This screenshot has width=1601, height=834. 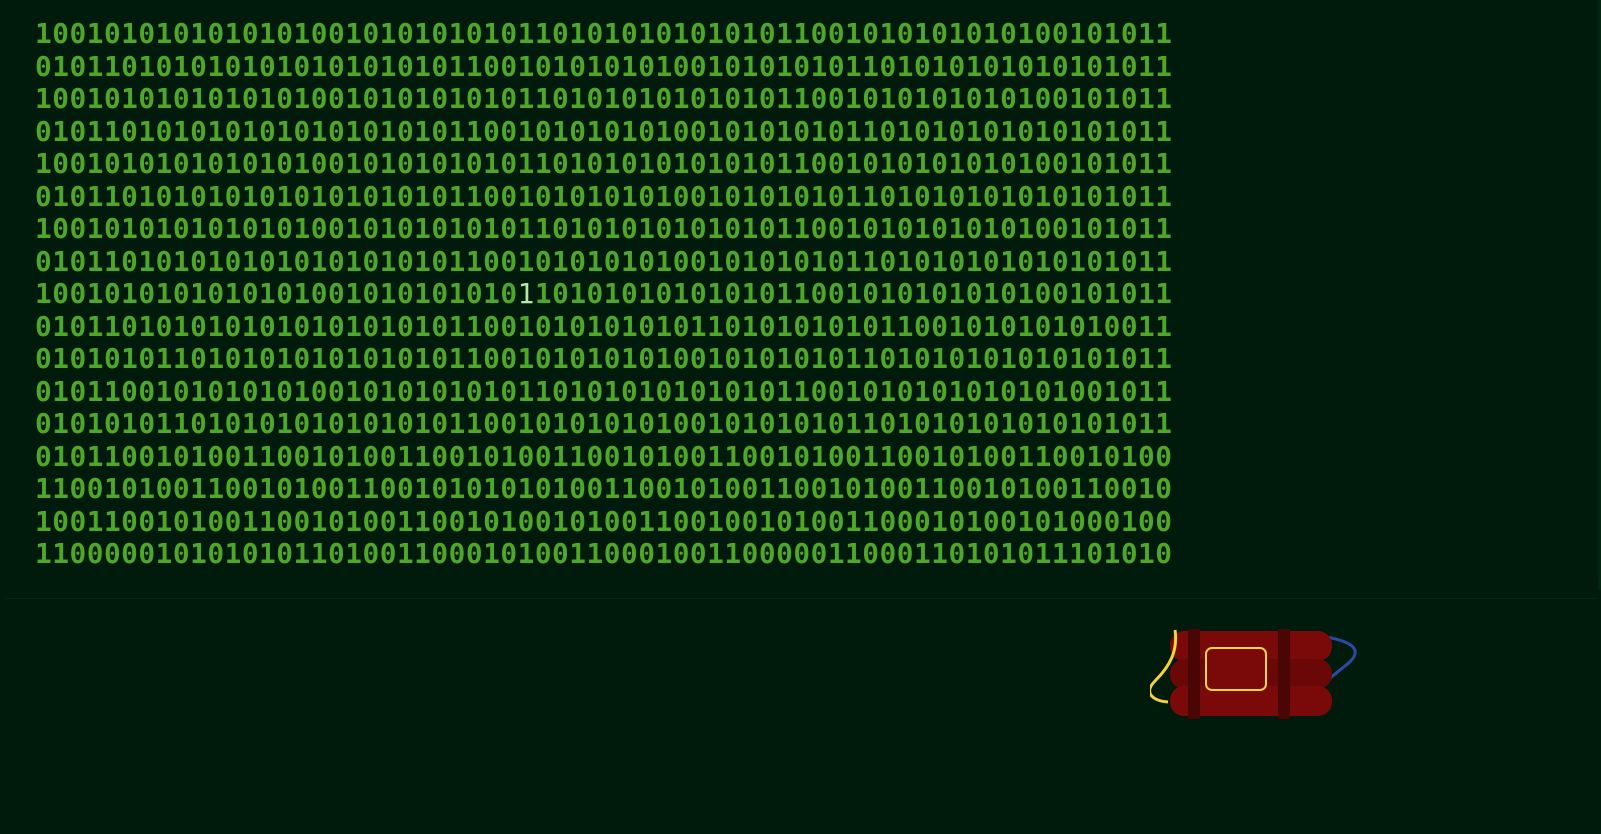 I want to click on dynamite-bomb-icon, so click(x=1270, y=676).